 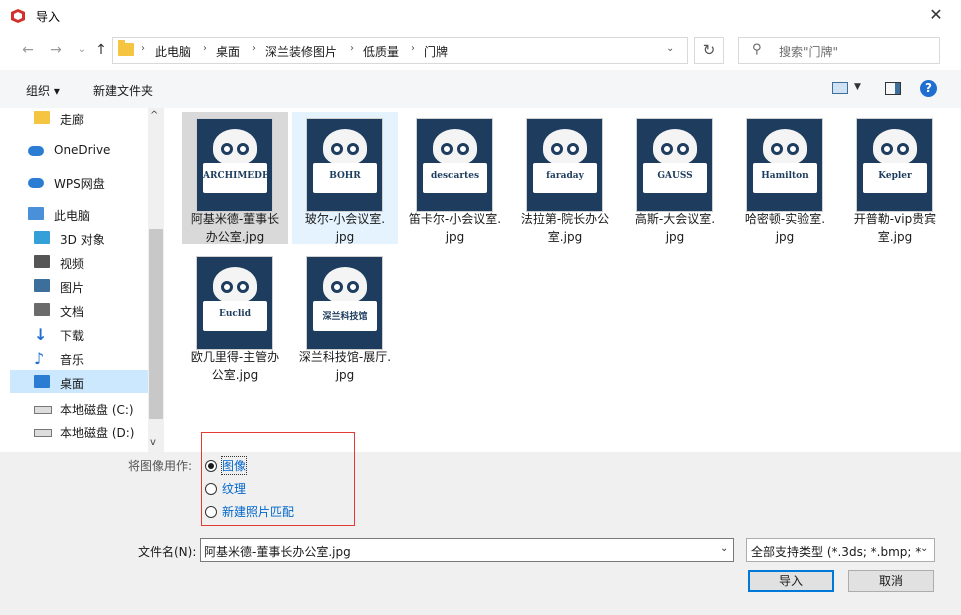 I want to click on import-button: 导入, so click(x=791, y=581).